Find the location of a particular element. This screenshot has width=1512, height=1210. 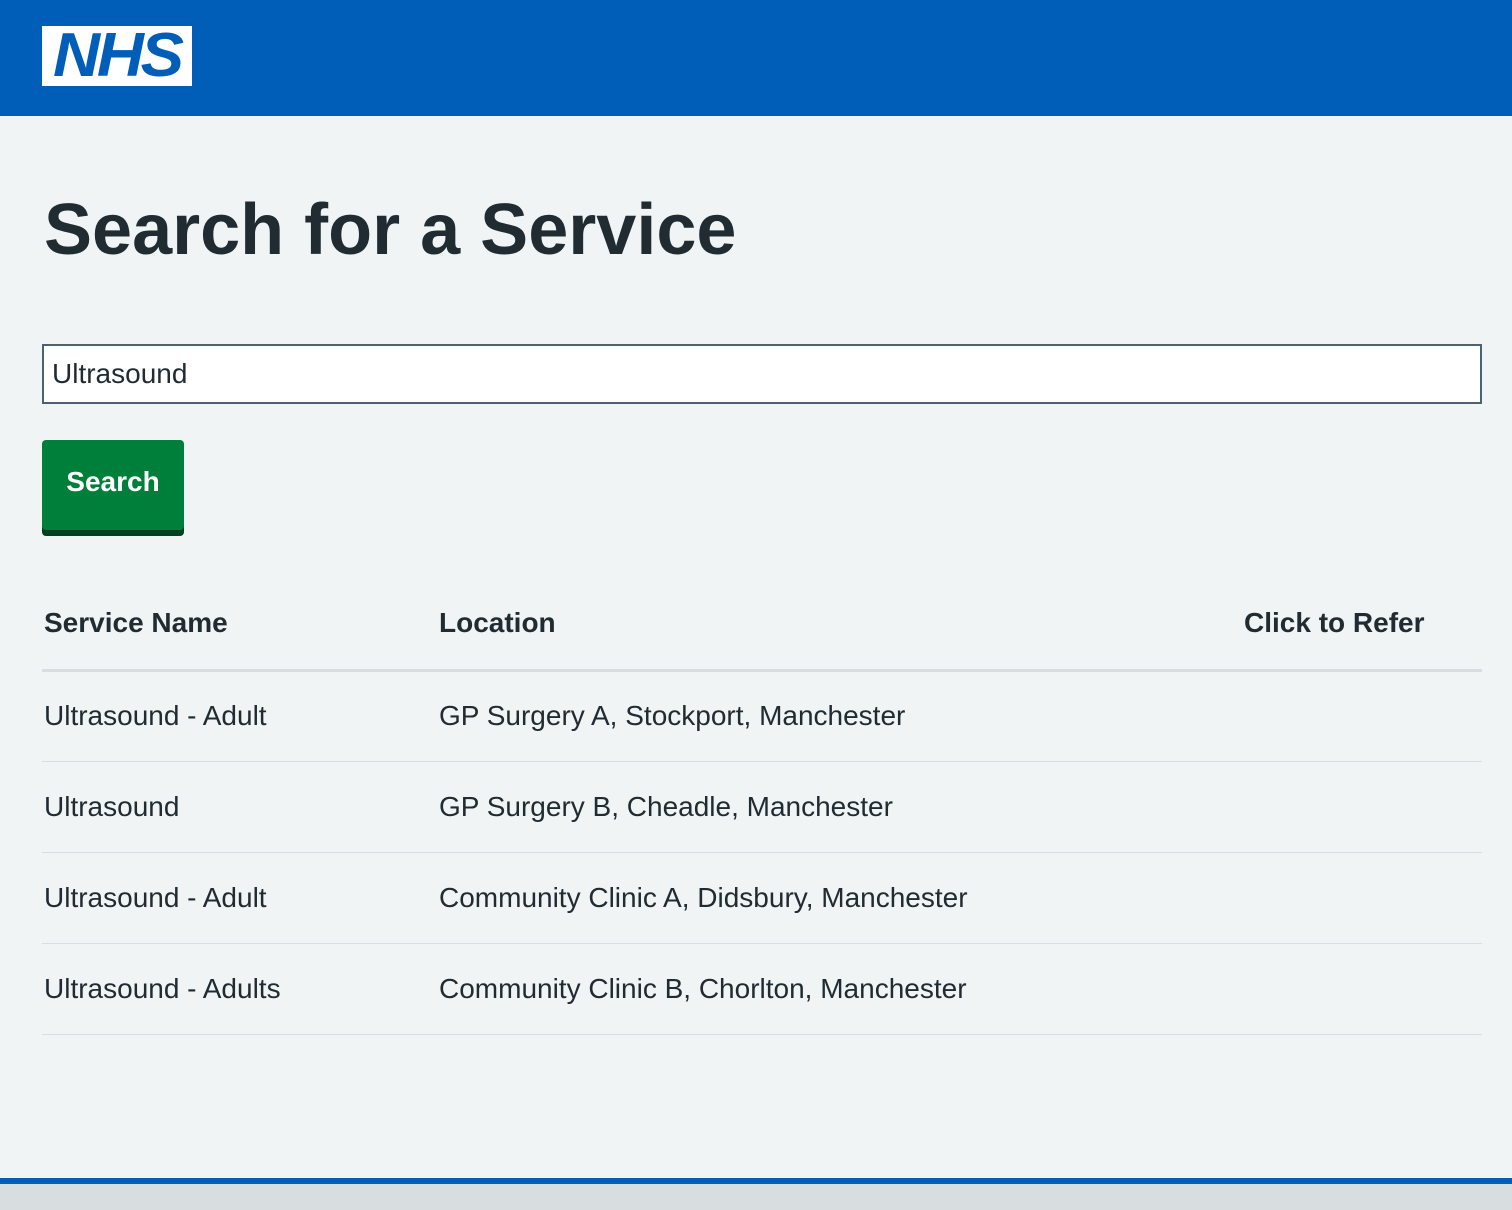

nhs-logo: NHS is located at coordinates (117, 55).